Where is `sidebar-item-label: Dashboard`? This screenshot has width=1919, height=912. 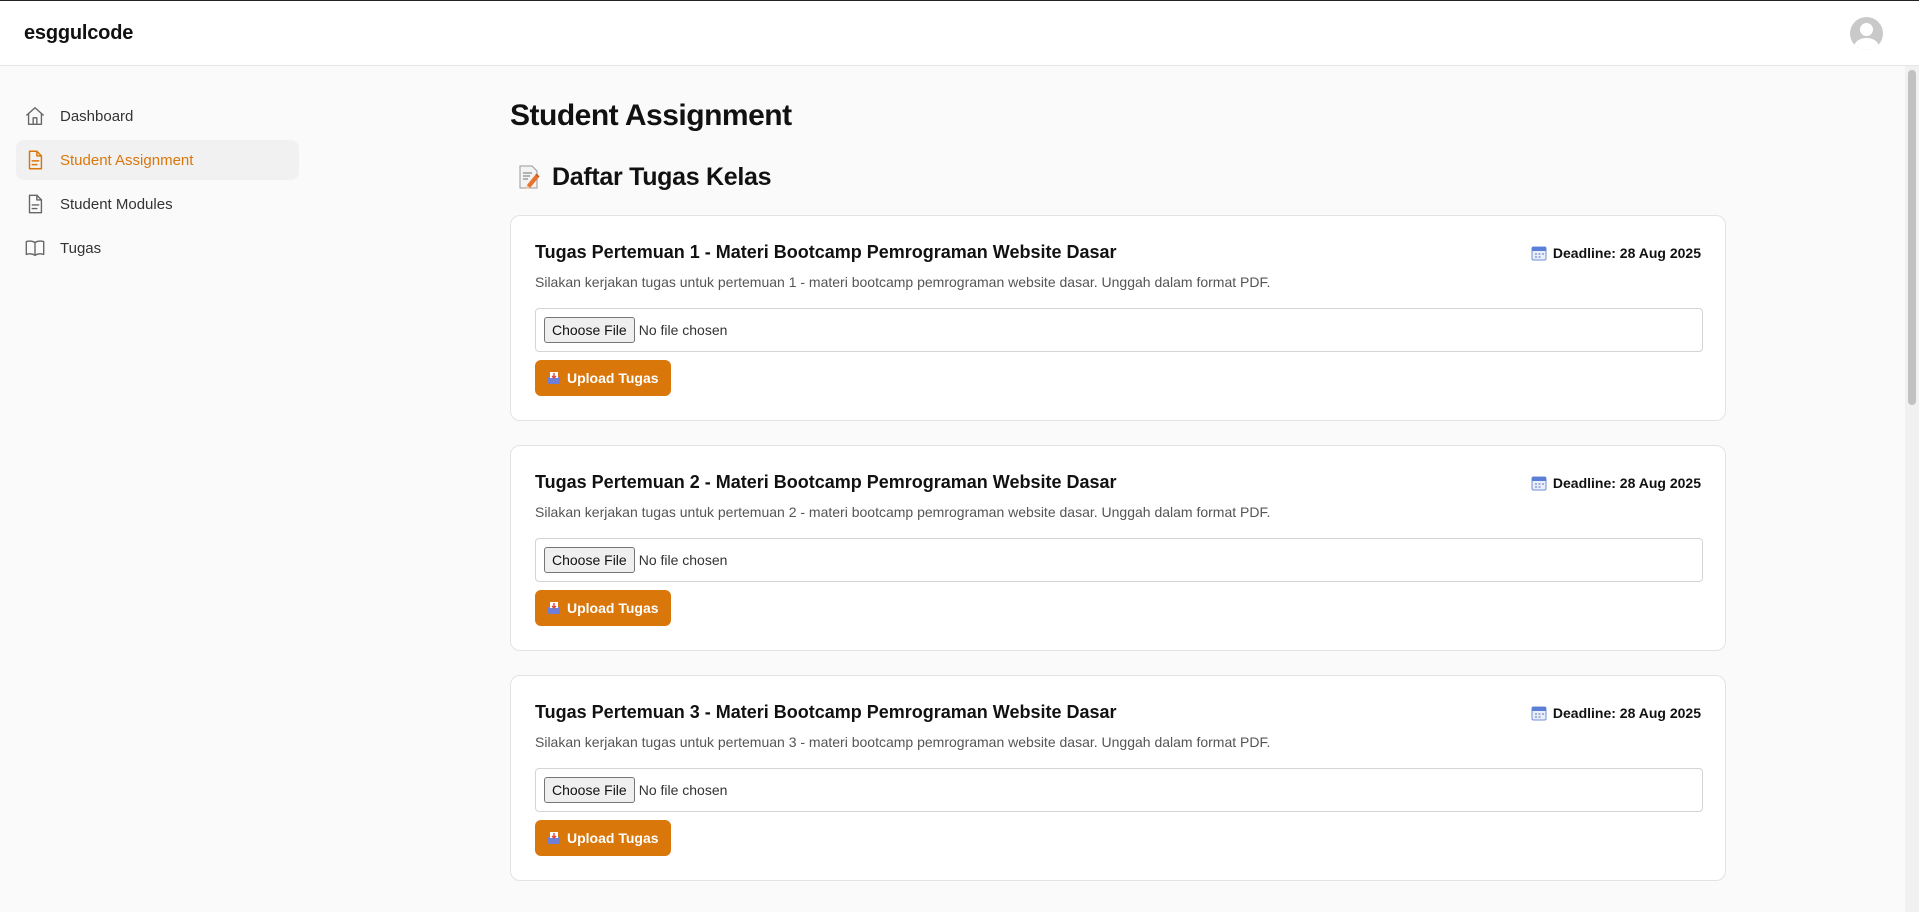
sidebar-item-label: Dashboard is located at coordinates (97, 116).